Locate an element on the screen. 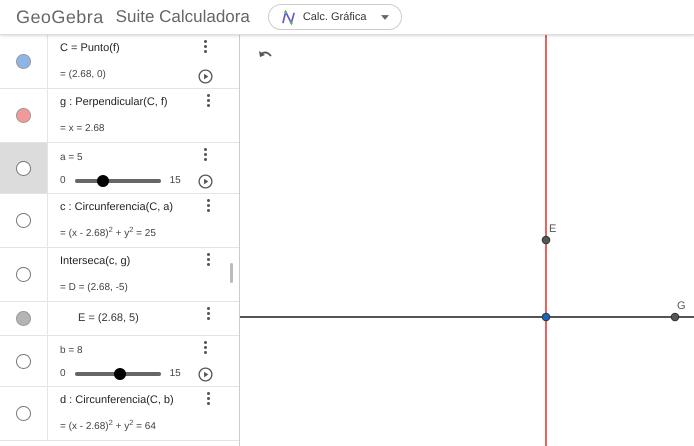  point-label: G is located at coordinates (681, 306).